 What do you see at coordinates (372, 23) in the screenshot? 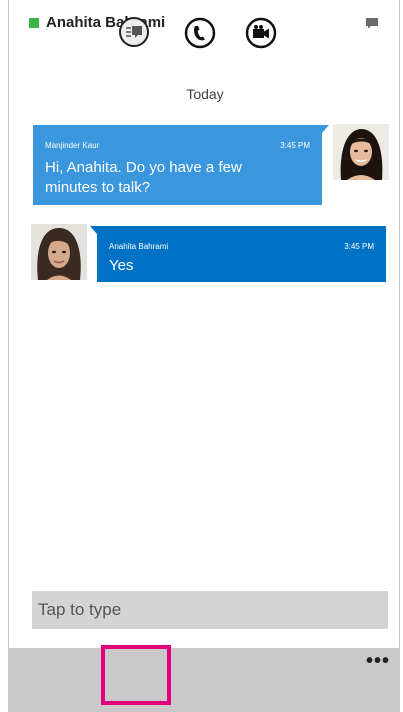
I see `chat-bubble-icon` at bounding box center [372, 23].